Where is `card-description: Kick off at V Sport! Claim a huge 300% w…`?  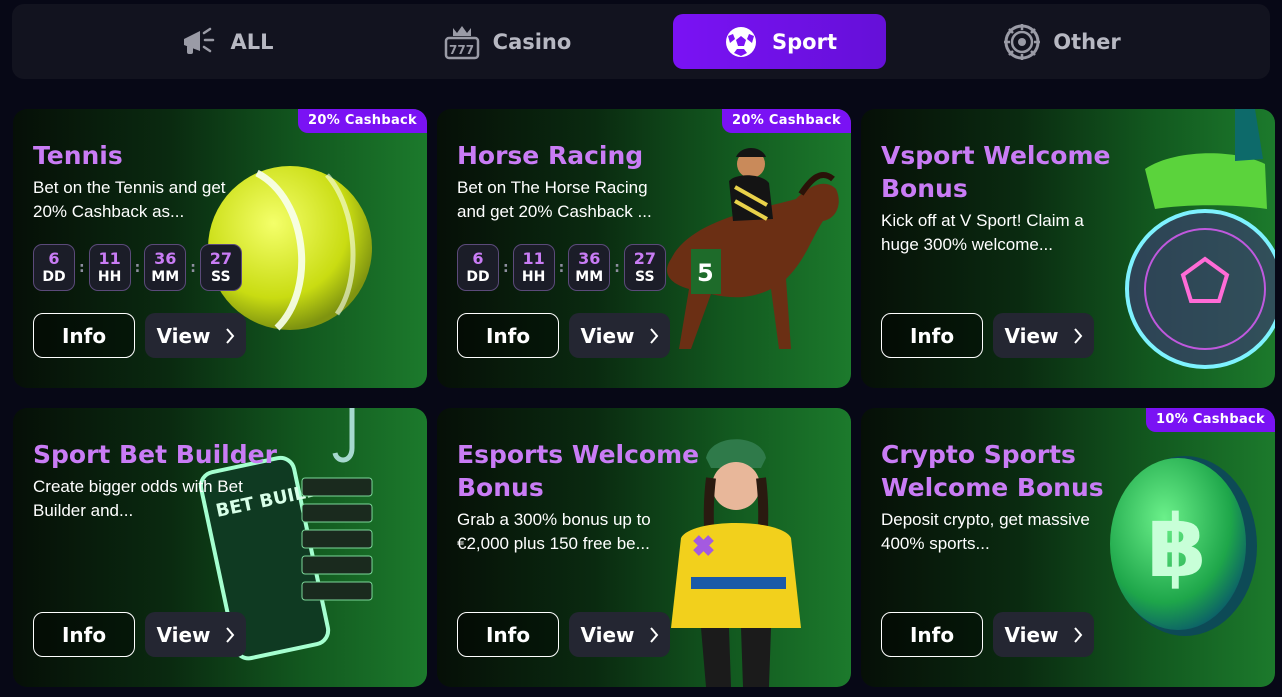 card-description: Kick off at V Sport! Claim a huge 300% w… is located at coordinates (982, 232).